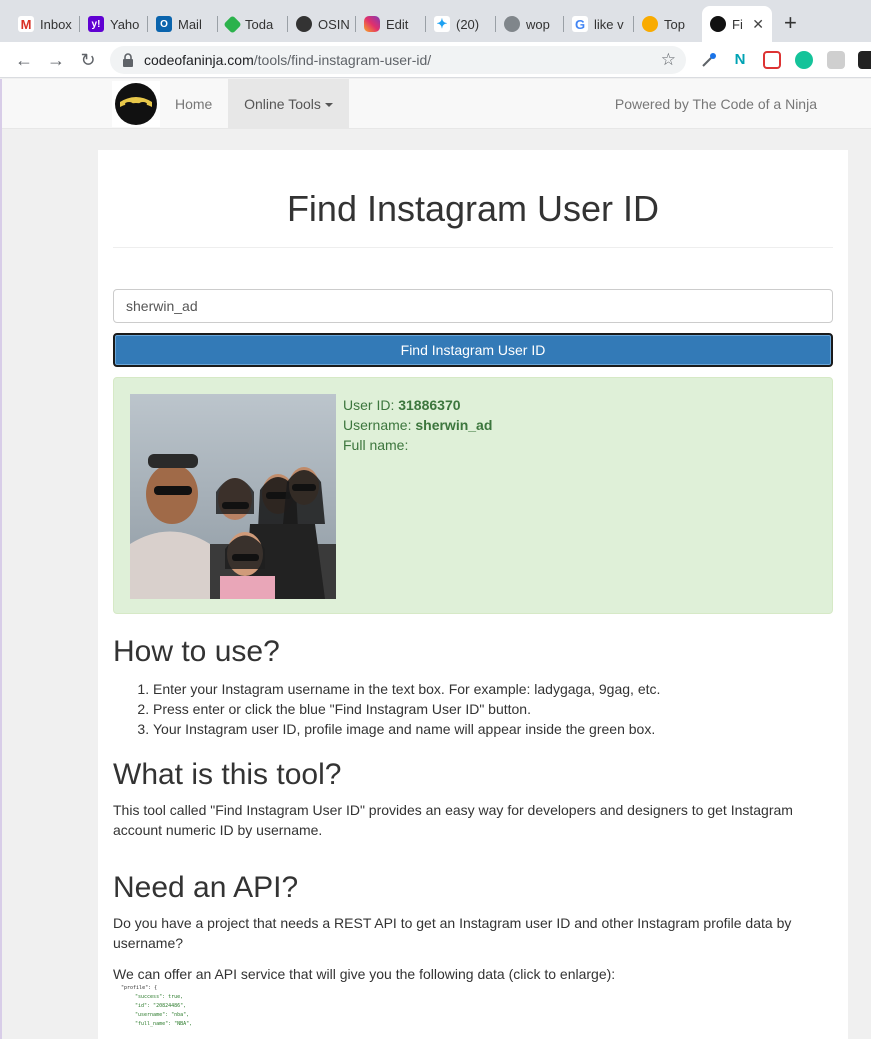  I want to click on new-tab-button: +, so click(790, 23).